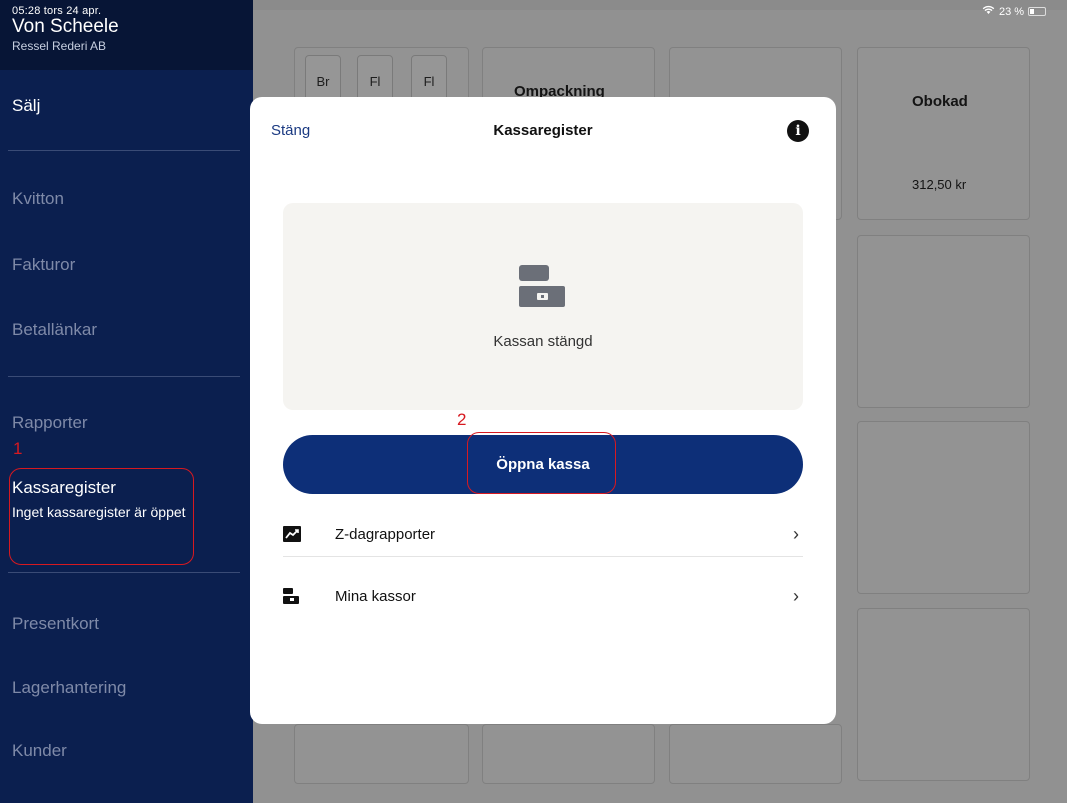  I want to click on sidebar-item-salj: Sälj, so click(26, 106).